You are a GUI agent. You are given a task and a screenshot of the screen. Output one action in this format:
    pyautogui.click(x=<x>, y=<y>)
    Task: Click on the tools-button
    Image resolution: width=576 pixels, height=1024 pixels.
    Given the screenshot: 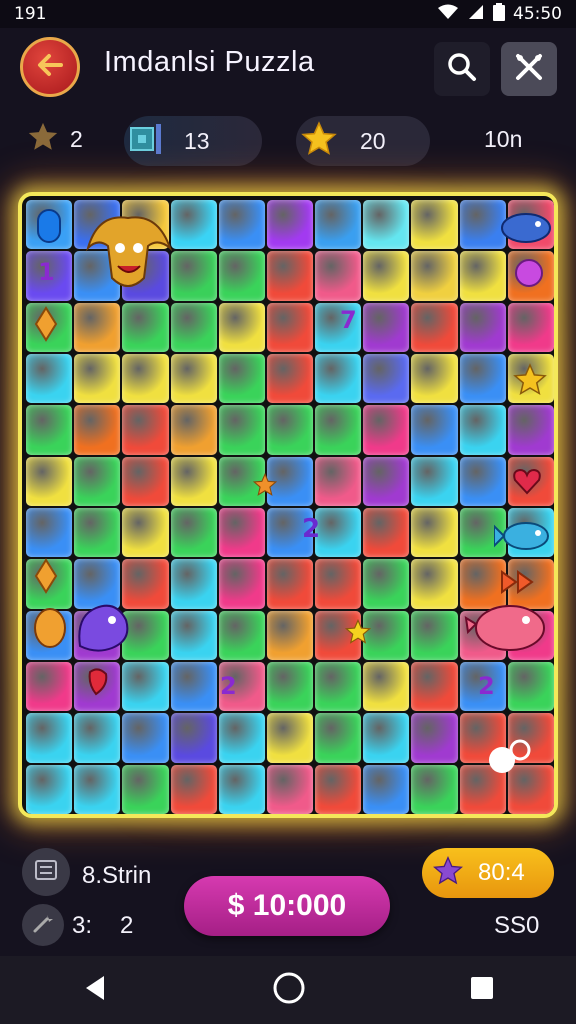 What is the action you would take?
    pyautogui.click(x=529, y=69)
    